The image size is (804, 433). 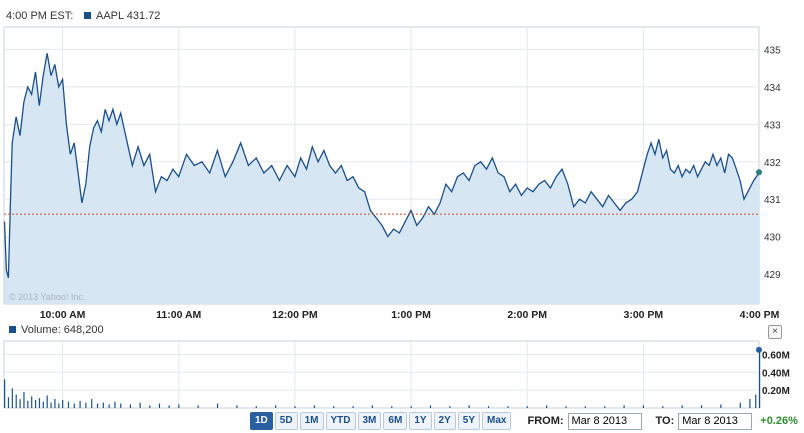 What do you see at coordinates (776, 391) in the screenshot?
I see `volume-y-tick-label: 0.20M` at bounding box center [776, 391].